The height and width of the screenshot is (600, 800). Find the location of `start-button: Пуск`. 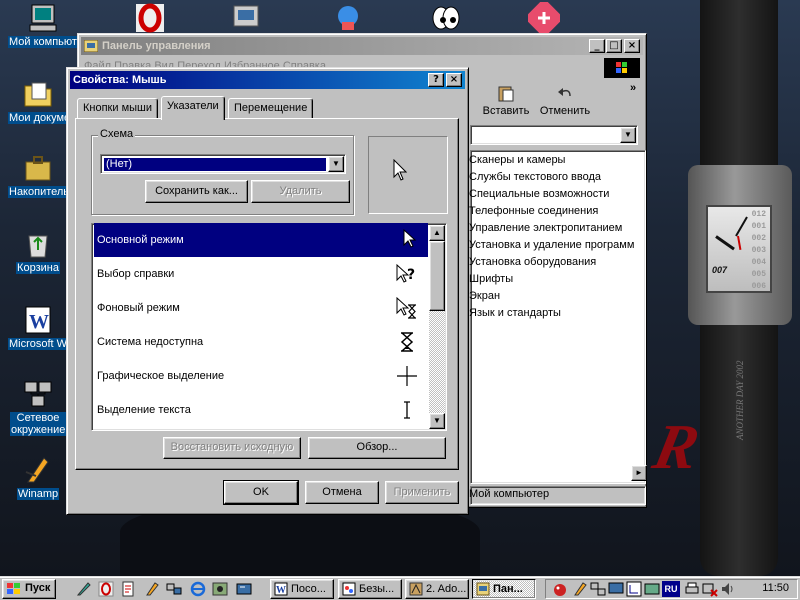

start-button: Пуск is located at coordinates (29, 589).